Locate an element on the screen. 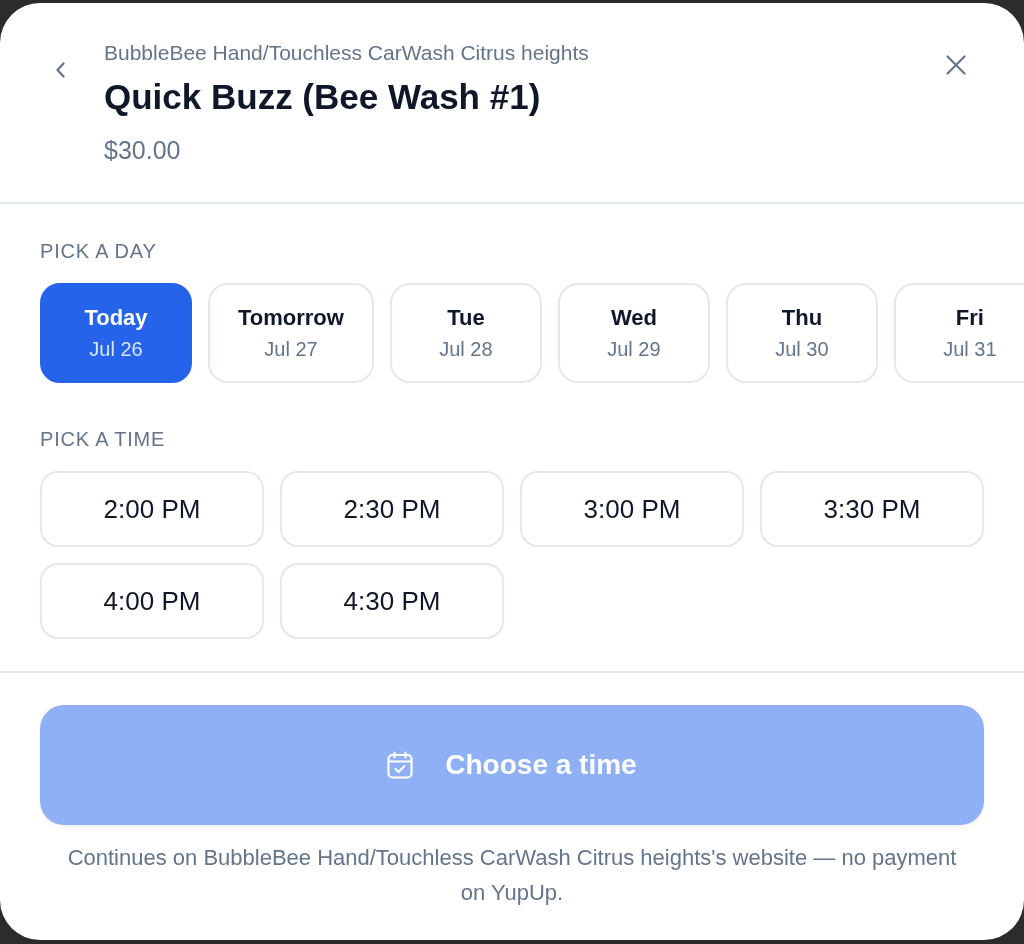  day-option: Fri Jul 31 is located at coordinates (958, 333).